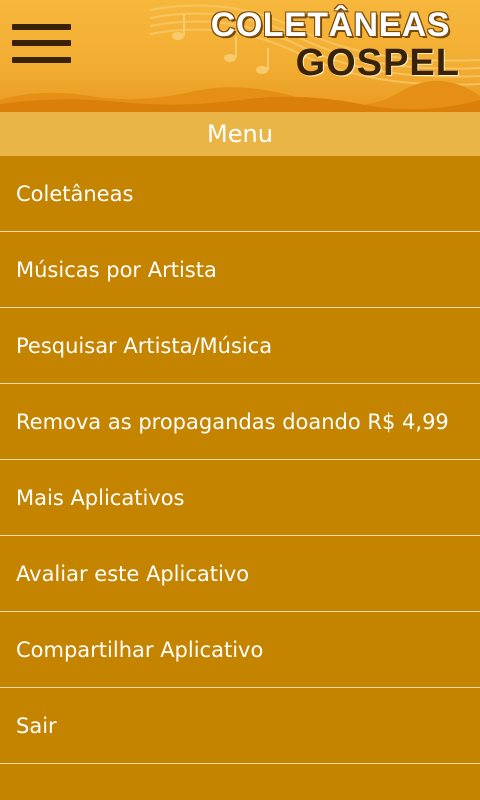 This screenshot has width=480, height=800. What do you see at coordinates (133, 573) in the screenshot?
I see `menu-item-label: Avaliar este Aplicativo` at bounding box center [133, 573].